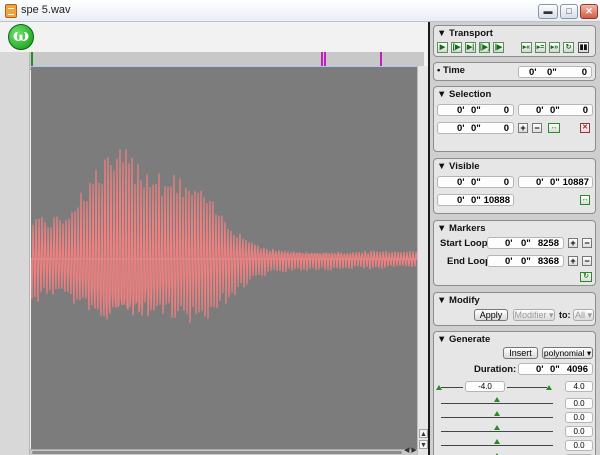 The height and width of the screenshot is (455, 600). Describe the element at coordinates (548, 243) in the screenshot. I see `start-loop-samples: 8258` at that location.